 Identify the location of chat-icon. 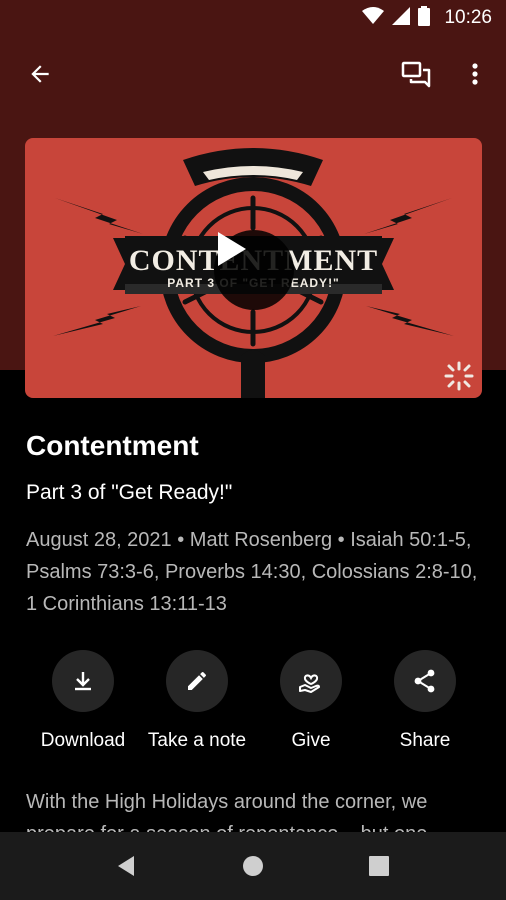
(416, 74).